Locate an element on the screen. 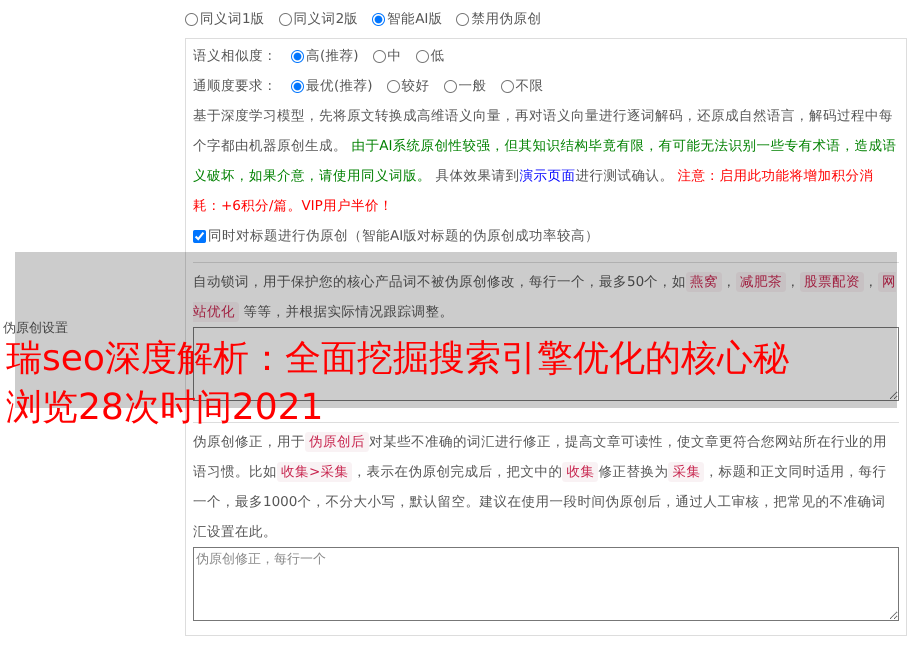 The width and height of the screenshot is (911, 658). field-label: 伪原创设置 is located at coordinates (35, 329).